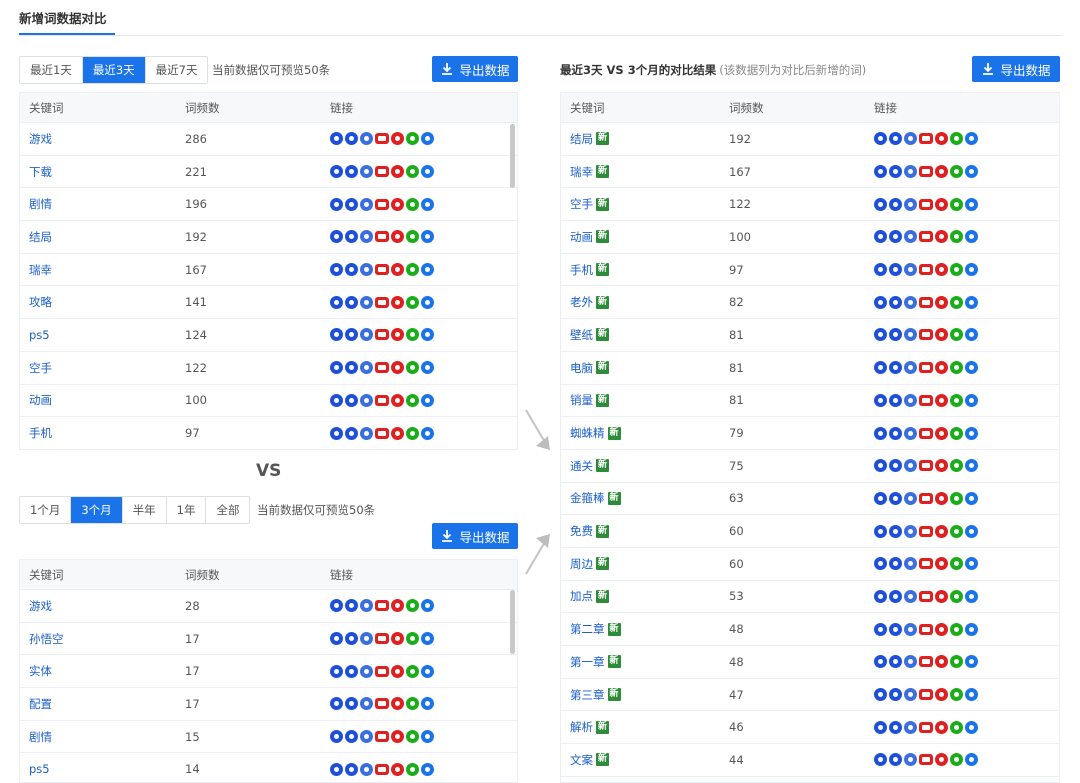 This screenshot has width=1080, height=783. I want to click on bottom-export-button: 导出数据, so click(475, 536).